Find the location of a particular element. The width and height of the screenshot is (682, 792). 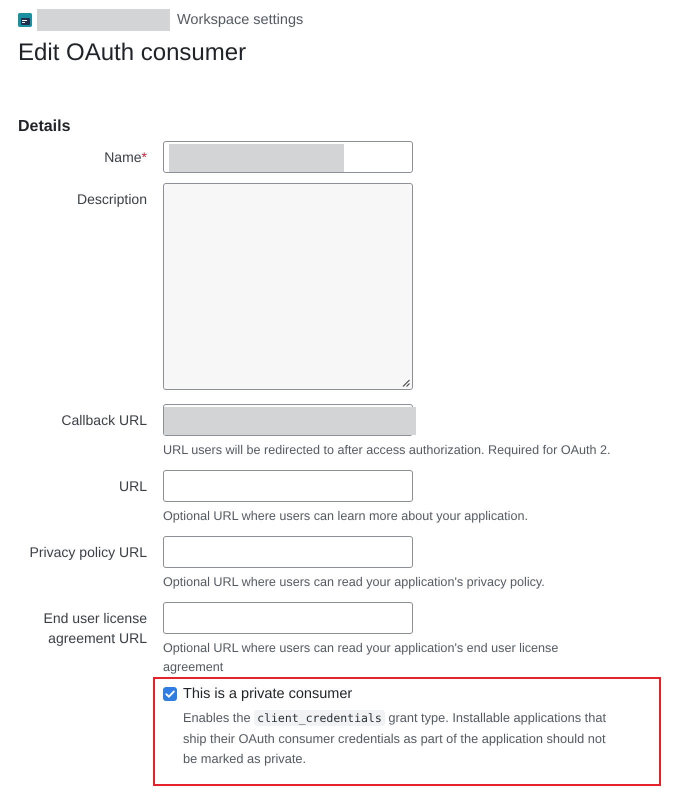

checkbox-description: Enables the client_credentials grant type. Installable applications that ship their OAuth consumer credentials as part of the application should not be marked as private. is located at coordinates (395, 738).